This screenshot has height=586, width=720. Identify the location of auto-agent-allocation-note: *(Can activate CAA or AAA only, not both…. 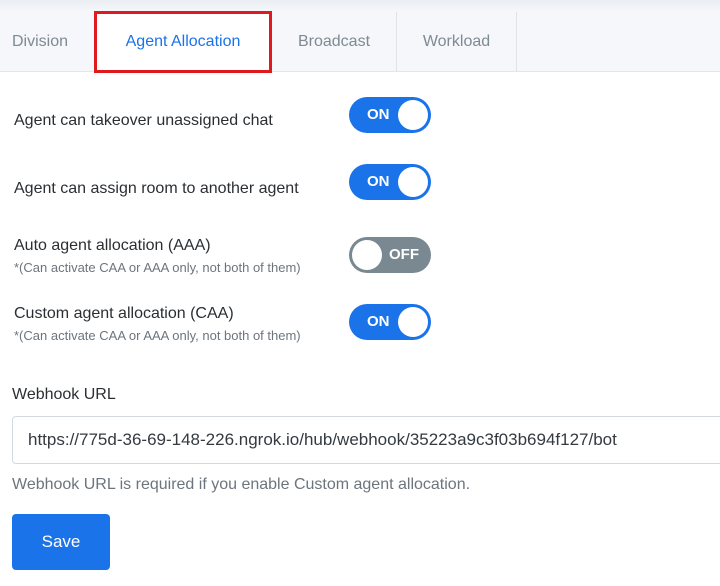
(157, 267).